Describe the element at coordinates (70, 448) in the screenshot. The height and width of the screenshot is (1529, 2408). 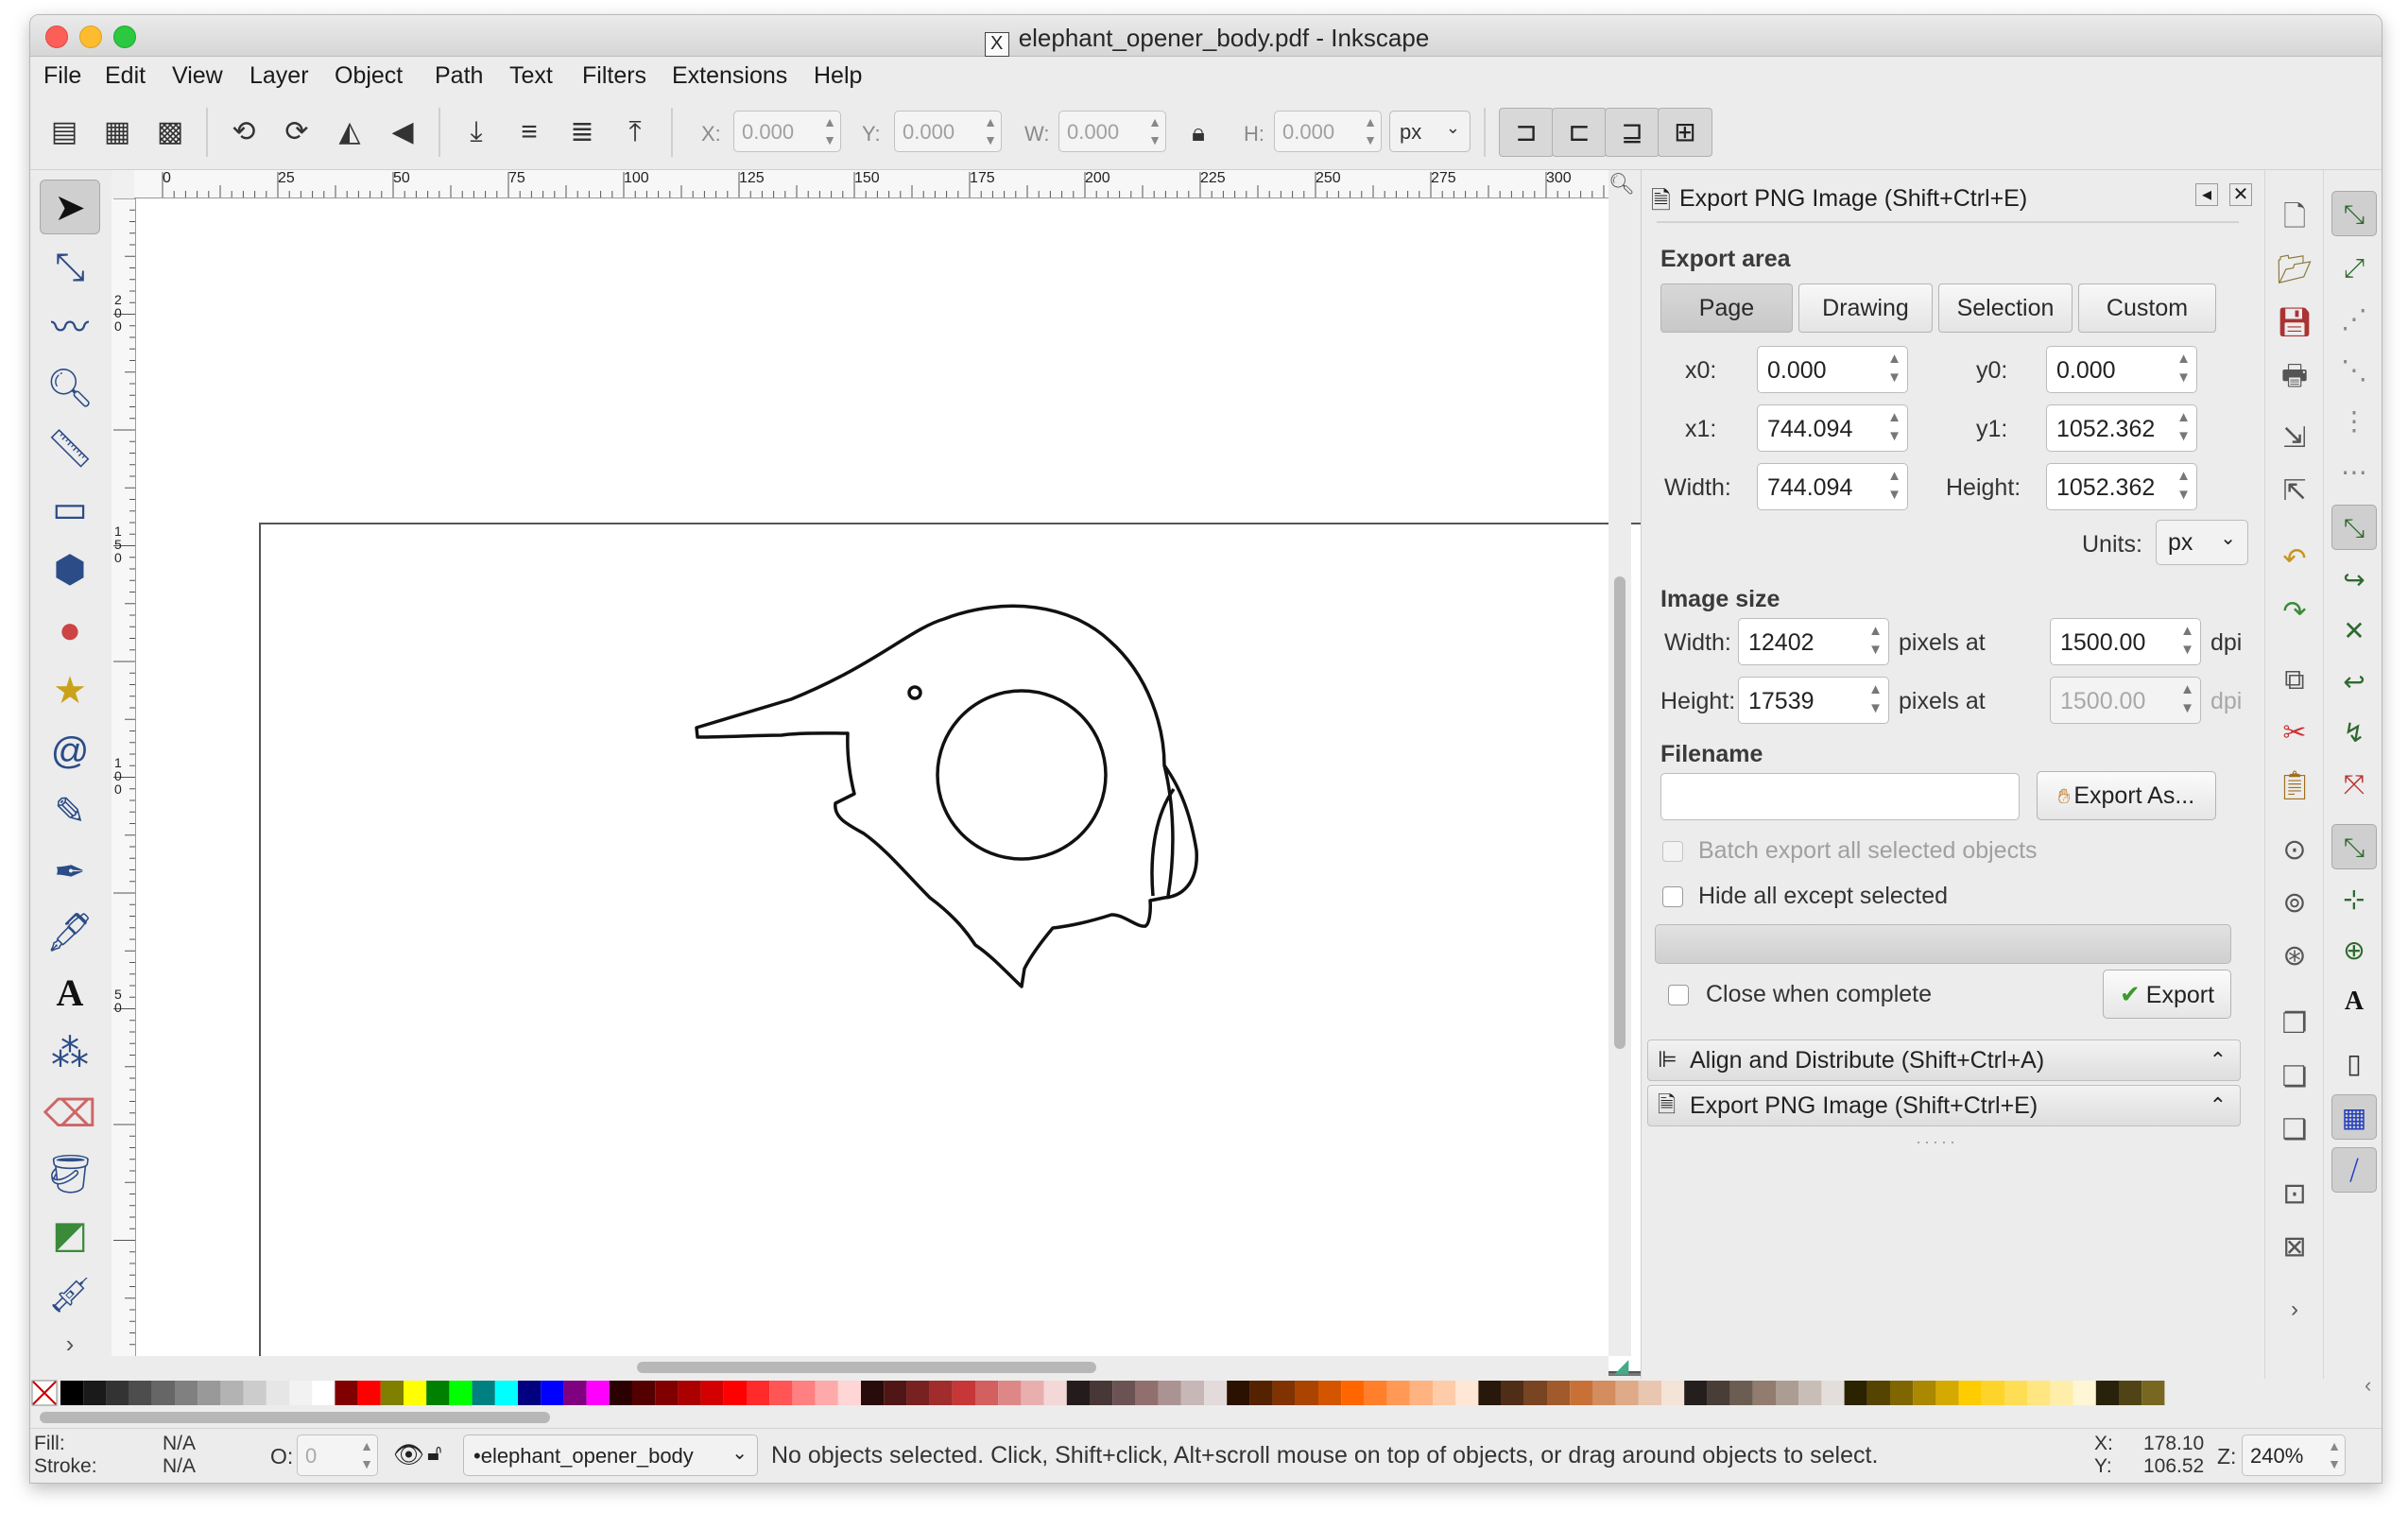
I see `measure-tool-icon: 📏︎` at that location.